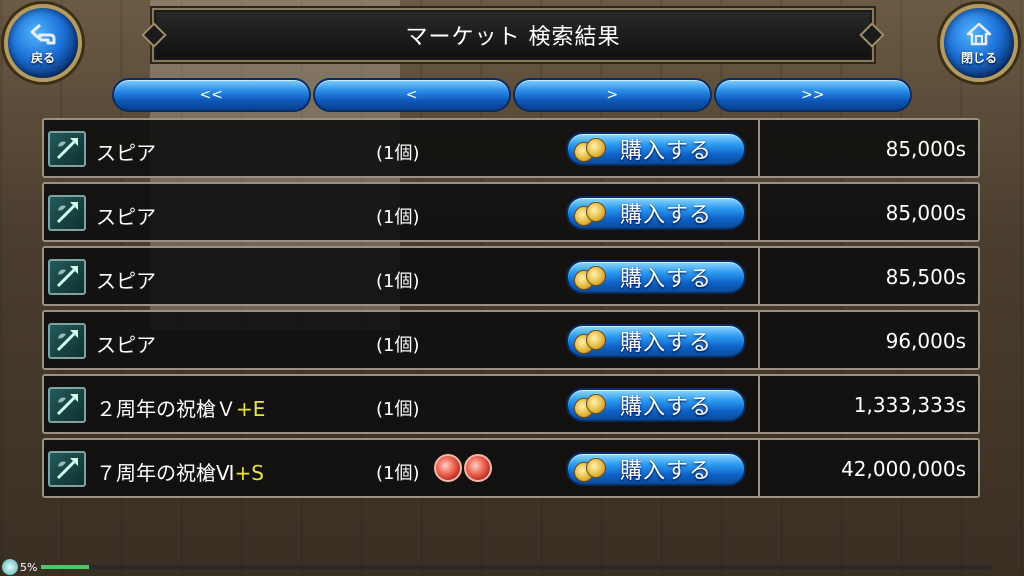 The image size is (1024, 576). What do you see at coordinates (463, 468) in the screenshot?
I see `gem-slots` at bounding box center [463, 468].